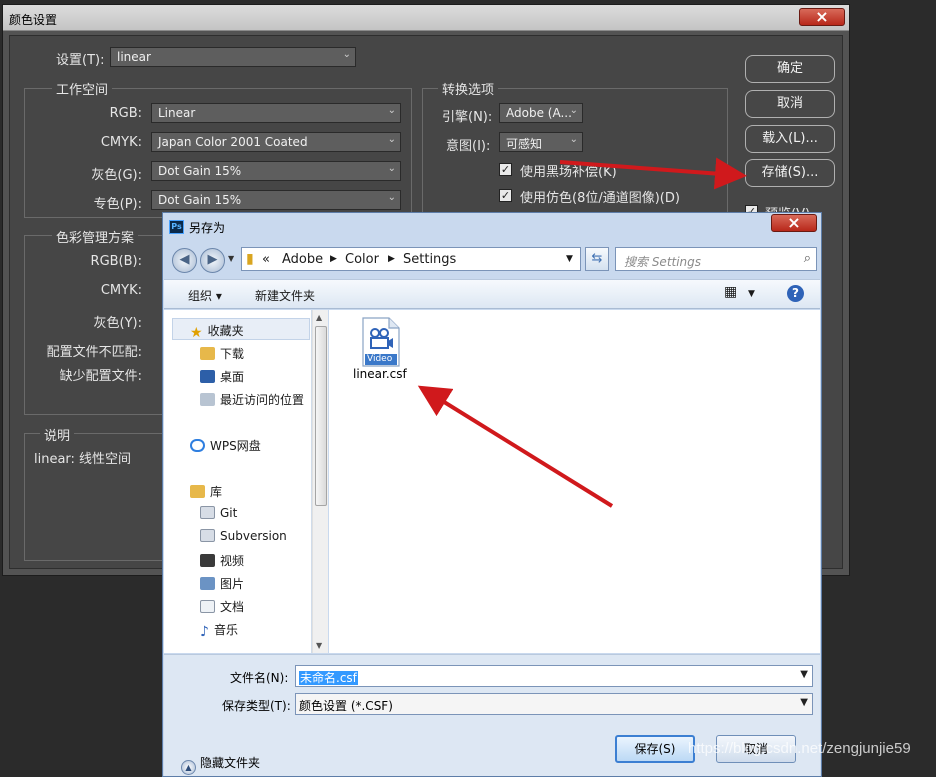  I want to click on nav-music: ♪ 音乐, so click(219, 630).